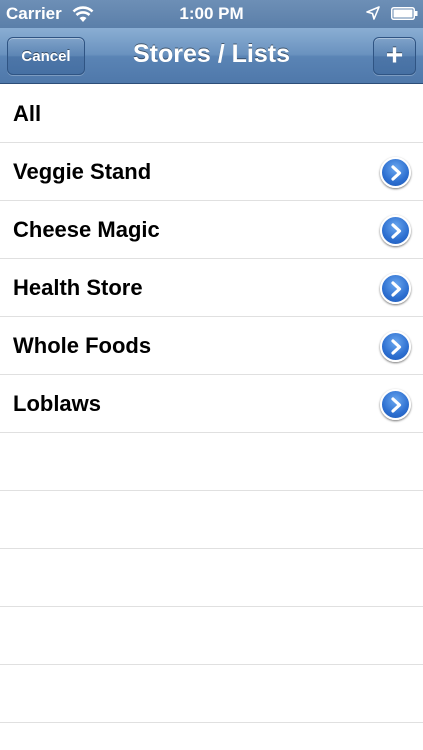 This screenshot has height=750, width=423. Describe the element at coordinates (82, 345) in the screenshot. I see `list-item-label: Whole Foods` at that location.